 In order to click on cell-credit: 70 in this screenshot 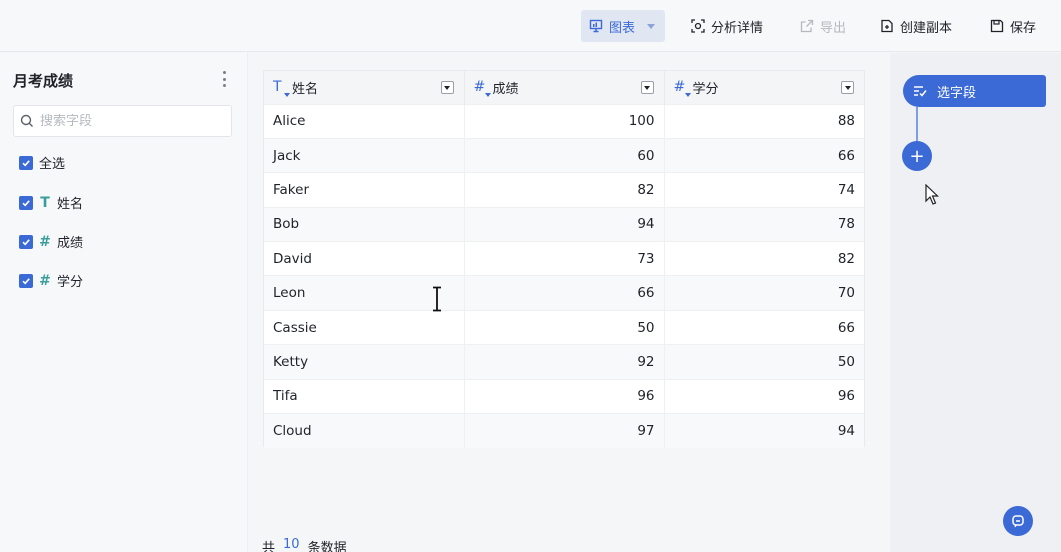, I will do `click(764, 293)`.